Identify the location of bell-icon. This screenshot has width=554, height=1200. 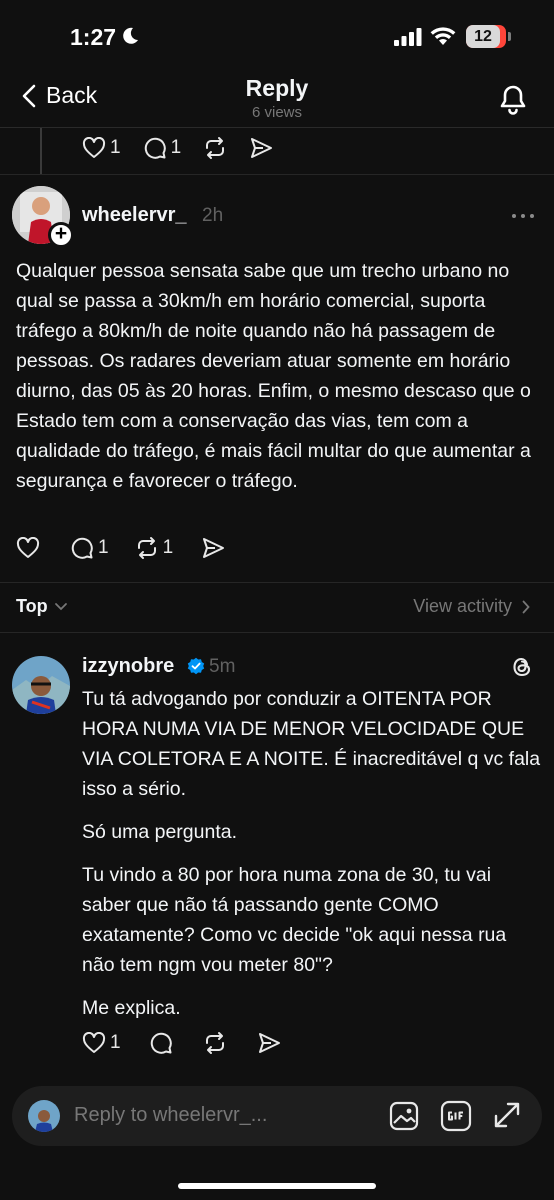
(513, 98).